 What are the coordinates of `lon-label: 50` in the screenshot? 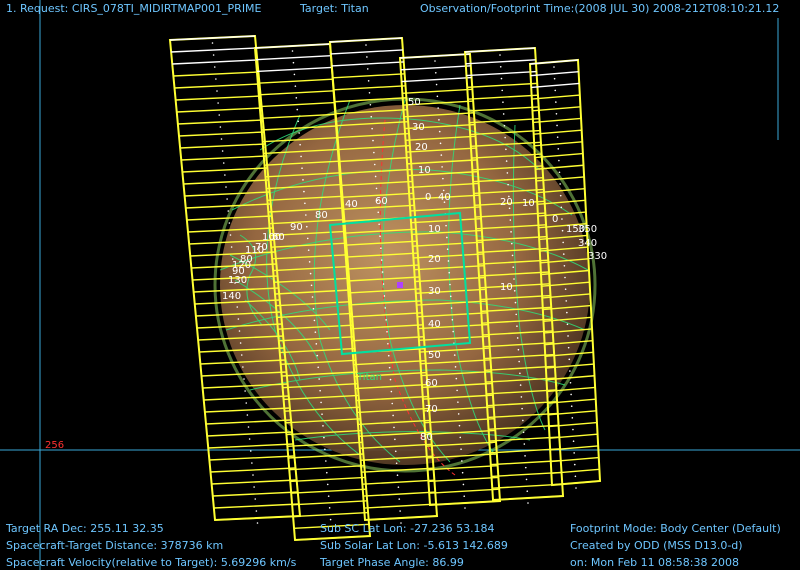 It's located at (414, 102).